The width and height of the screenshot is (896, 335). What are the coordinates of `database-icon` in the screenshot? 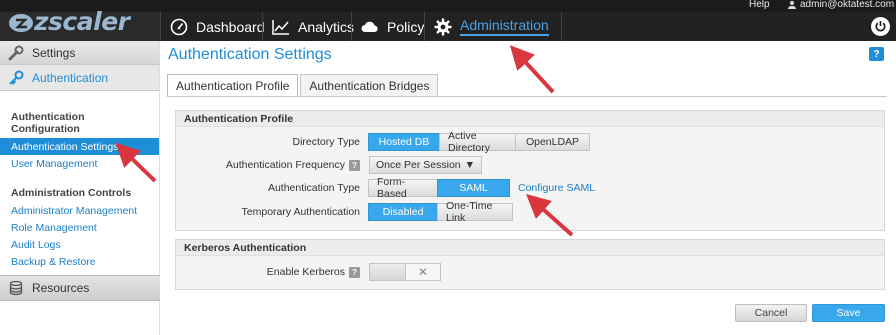 It's located at (16, 288).